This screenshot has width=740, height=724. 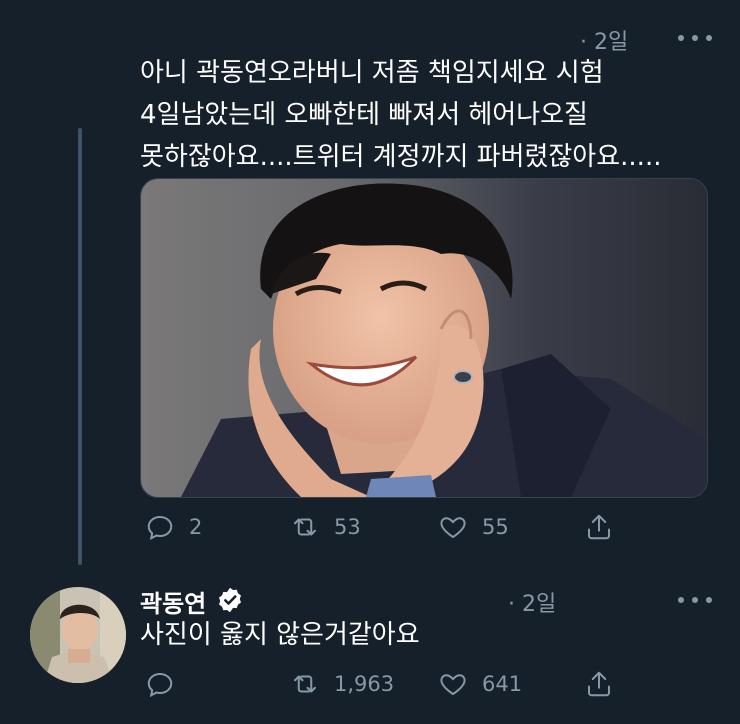 I want to click on reply-timestamp: · 2일, so click(x=532, y=602).